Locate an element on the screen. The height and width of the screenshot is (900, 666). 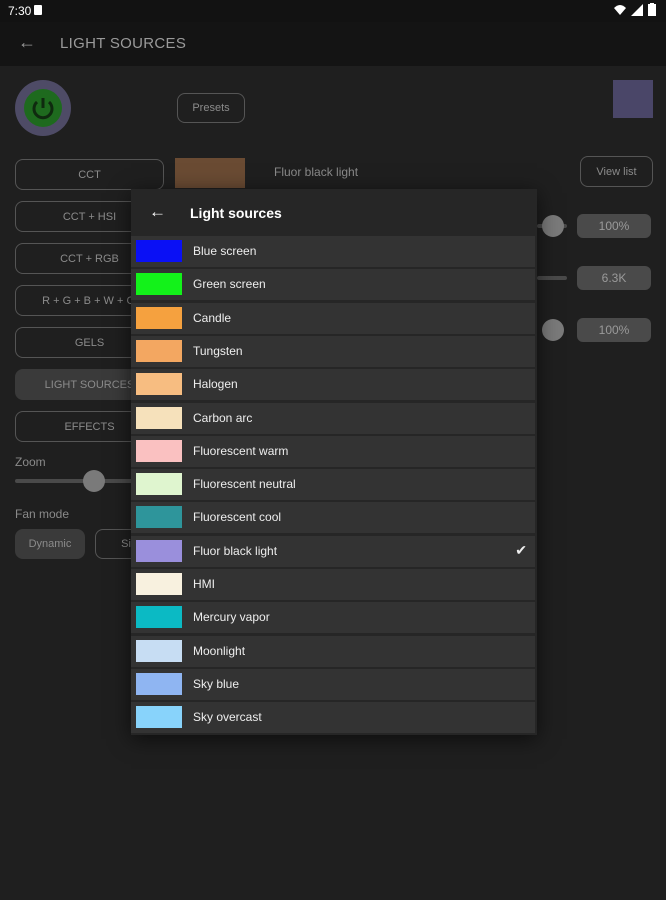
signal-icon is located at coordinates (637, 9).